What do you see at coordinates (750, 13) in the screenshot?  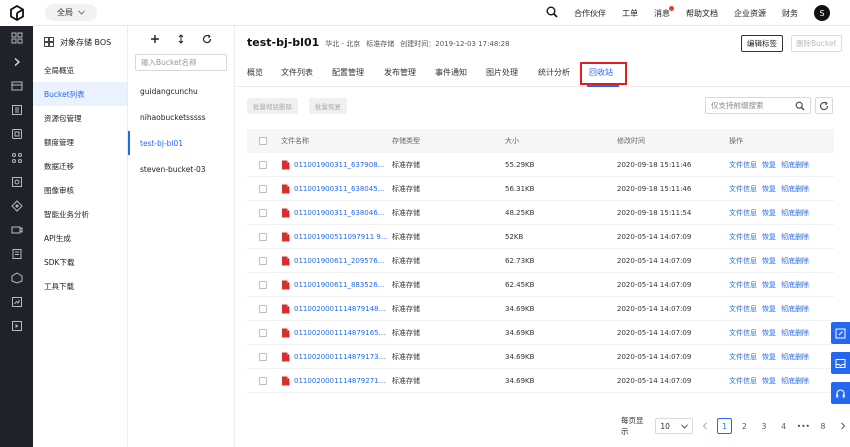 I see `nav-enterprise: 企业资源` at bounding box center [750, 13].